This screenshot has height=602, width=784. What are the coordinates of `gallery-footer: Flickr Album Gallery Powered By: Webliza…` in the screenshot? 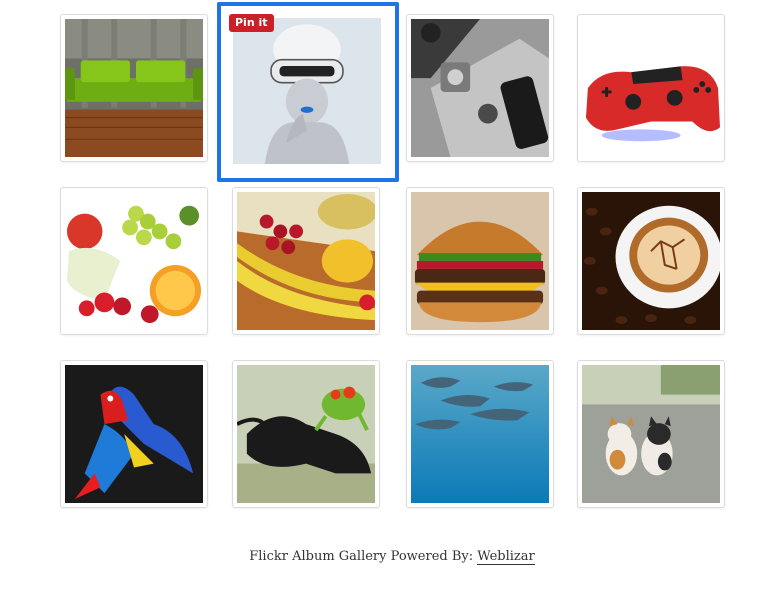 It's located at (392, 557).